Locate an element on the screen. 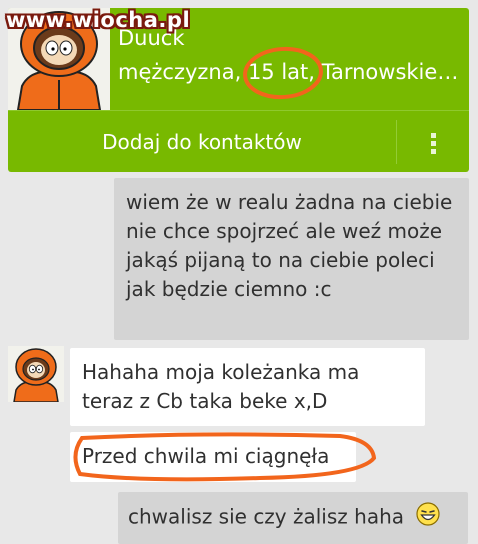  message-bubble: Przed chwila mi ciągnęła is located at coordinates (213, 457).